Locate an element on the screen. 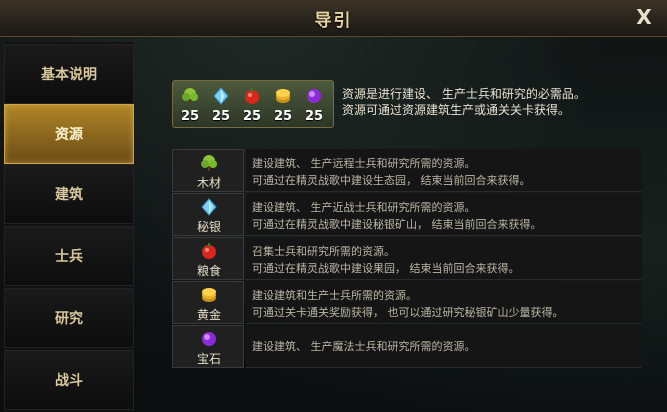 This screenshot has width=667, height=412. resource-icon-cell: 黄金 is located at coordinates (208, 302).